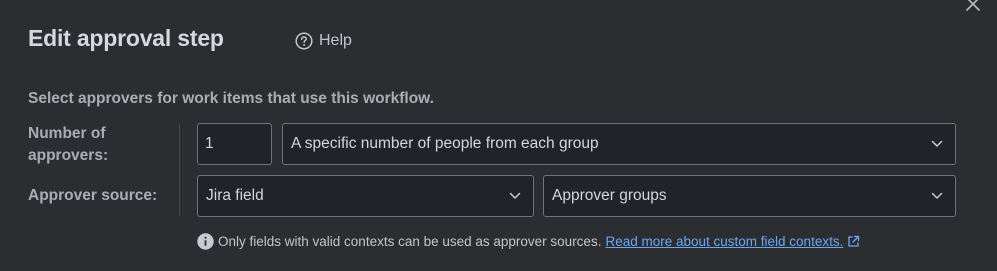 The width and height of the screenshot is (997, 271). Describe the element at coordinates (973, 8) in the screenshot. I see `close-icon` at that location.